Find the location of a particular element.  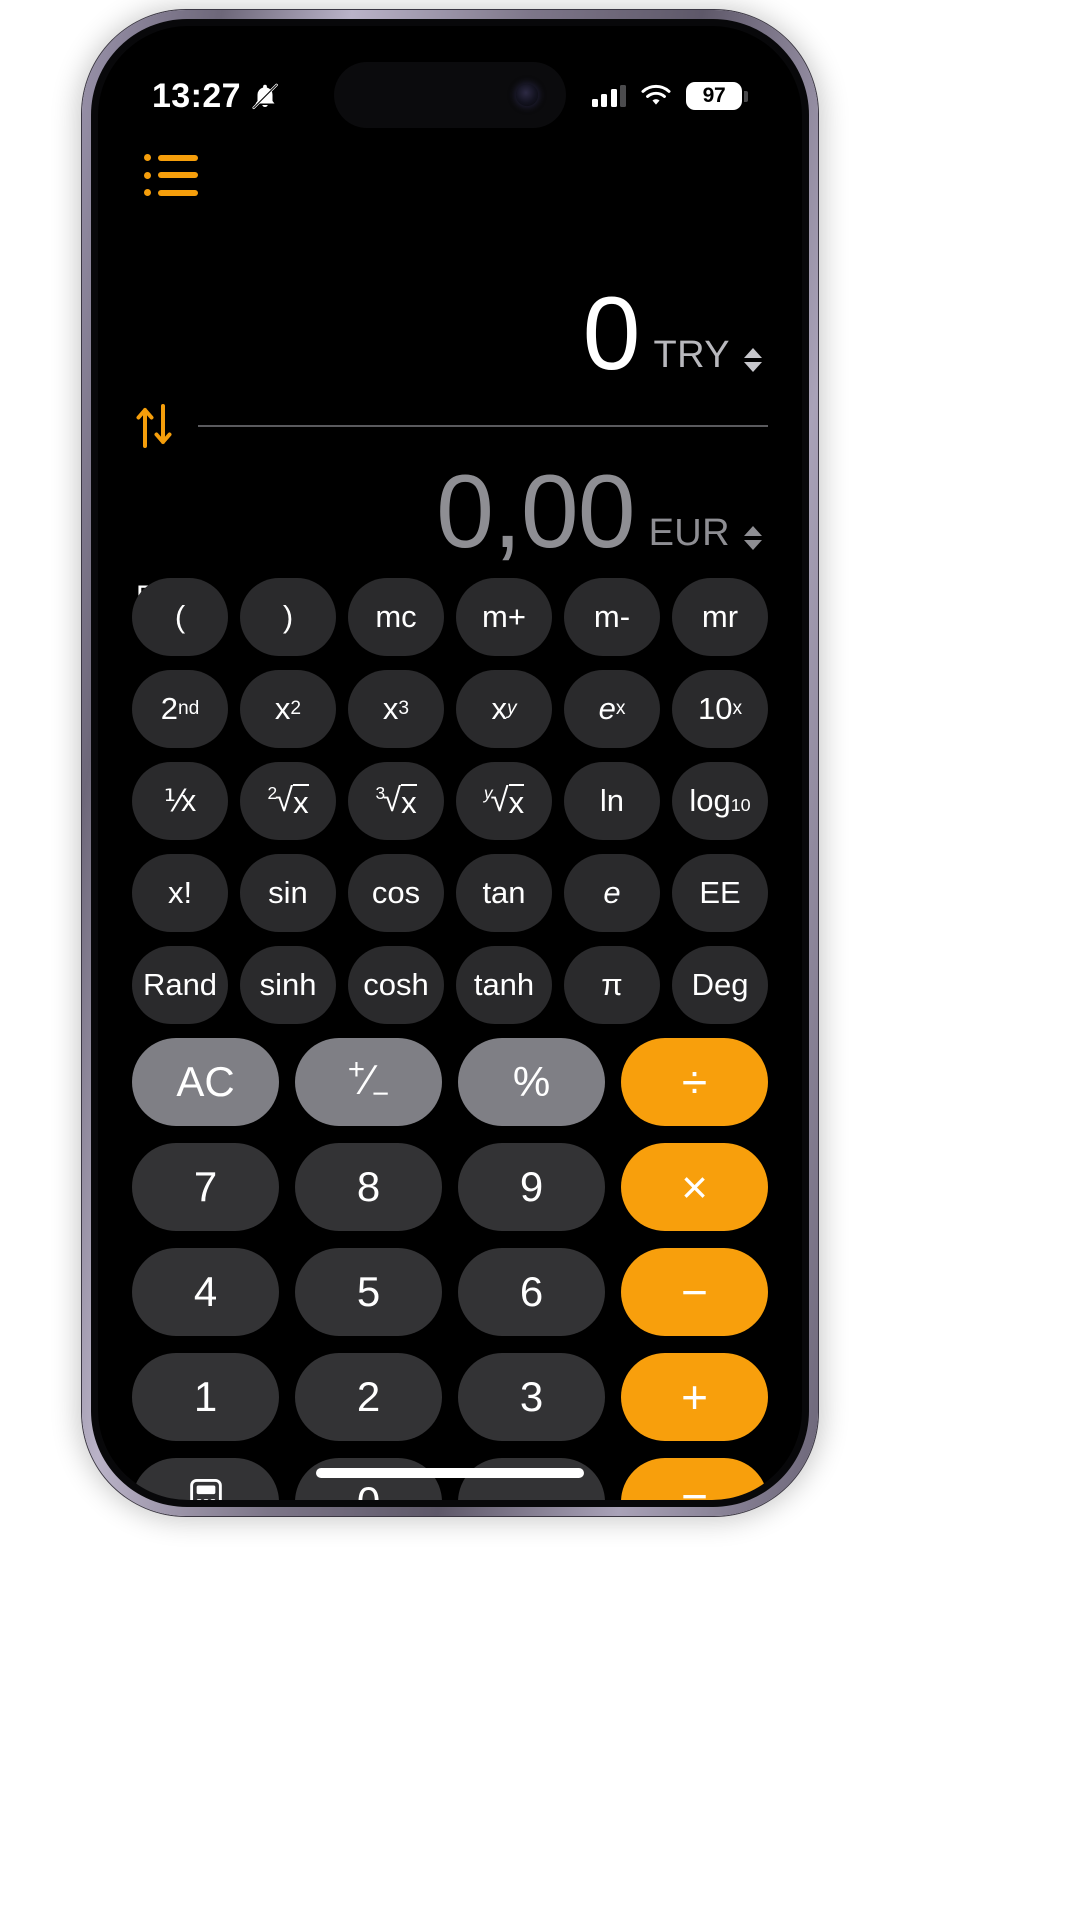

sci-key-deg: Deg is located at coordinates (720, 985).